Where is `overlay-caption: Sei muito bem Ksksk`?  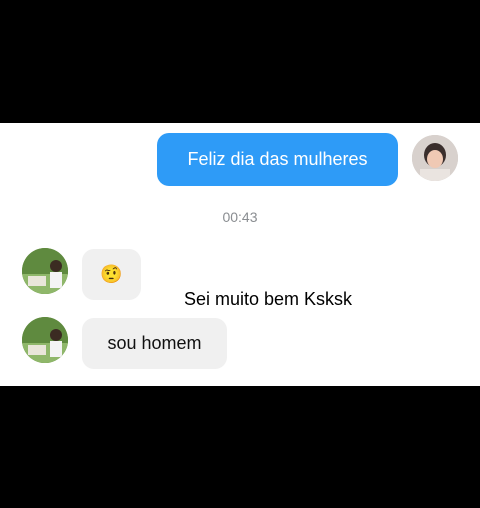 overlay-caption: Sei muito bem Ksksk is located at coordinates (268, 299).